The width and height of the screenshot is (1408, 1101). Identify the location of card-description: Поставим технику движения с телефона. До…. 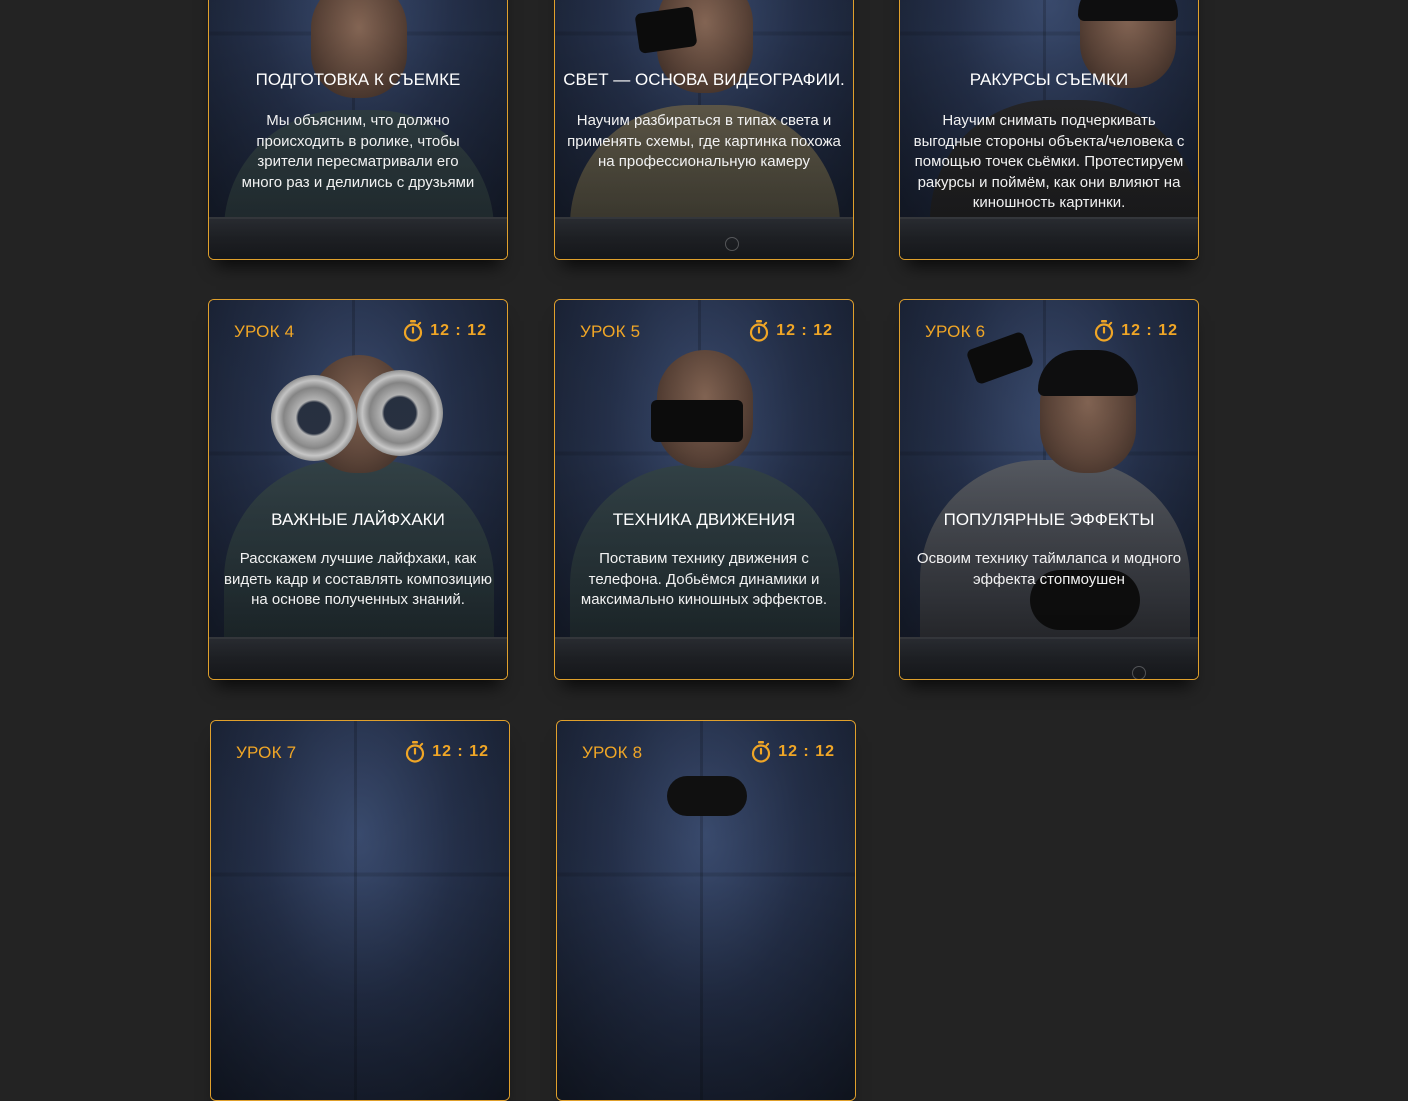
(704, 579).